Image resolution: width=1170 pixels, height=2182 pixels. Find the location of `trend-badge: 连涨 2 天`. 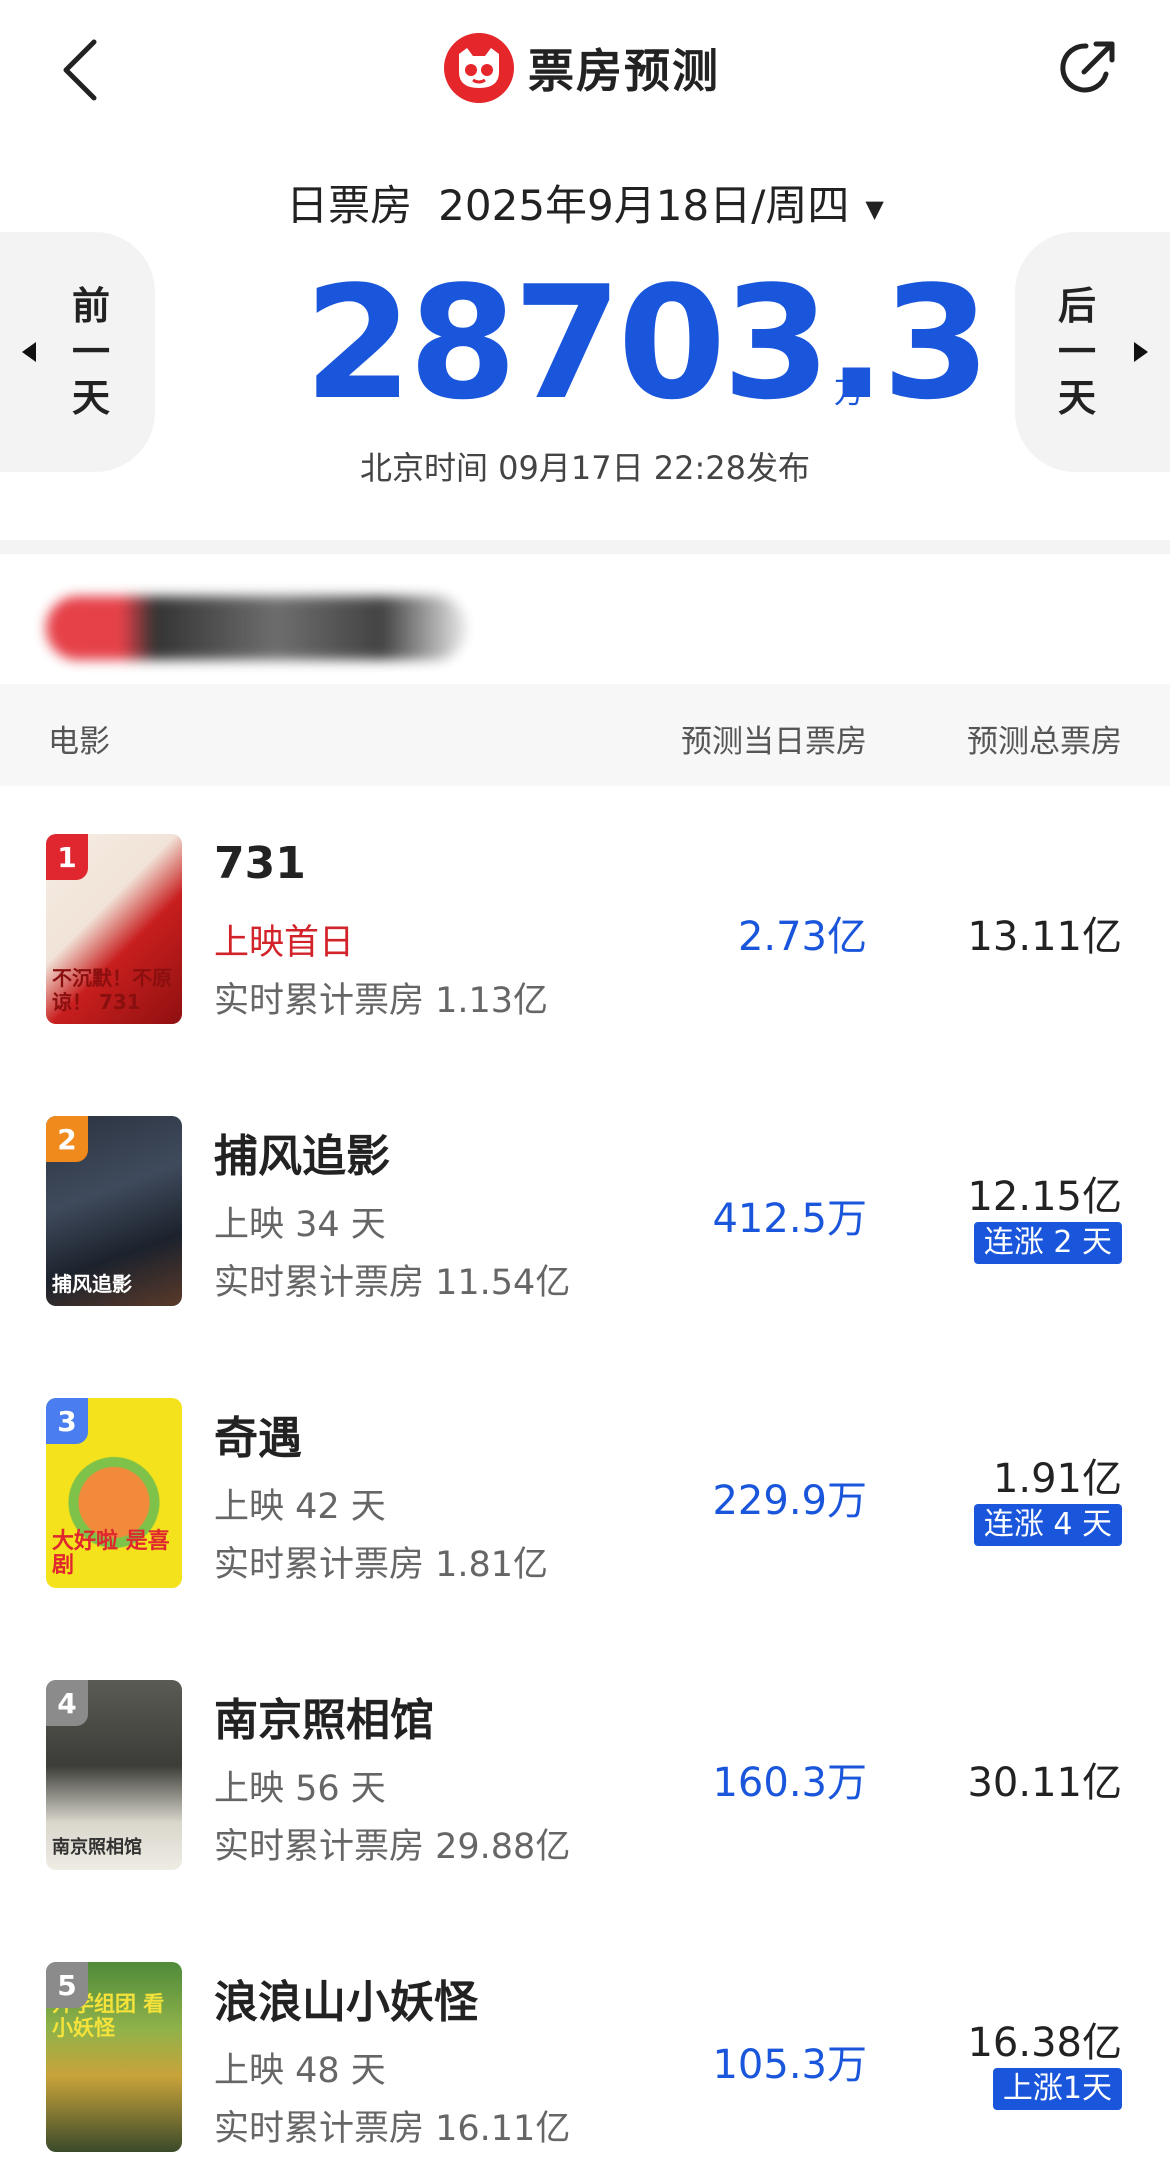

trend-badge: 连涨 2 天 is located at coordinates (1047, 1243).